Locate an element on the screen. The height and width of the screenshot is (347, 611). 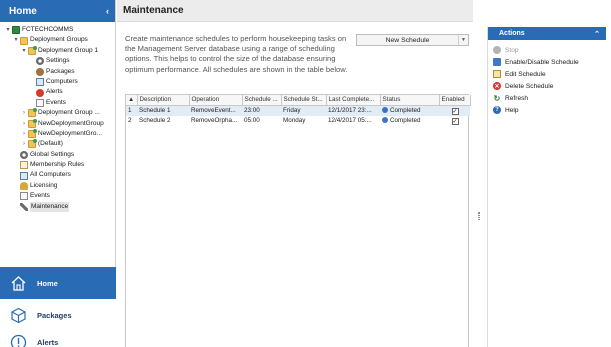
collapse-pane-icon: ‹ is located at coordinates (107, 11).